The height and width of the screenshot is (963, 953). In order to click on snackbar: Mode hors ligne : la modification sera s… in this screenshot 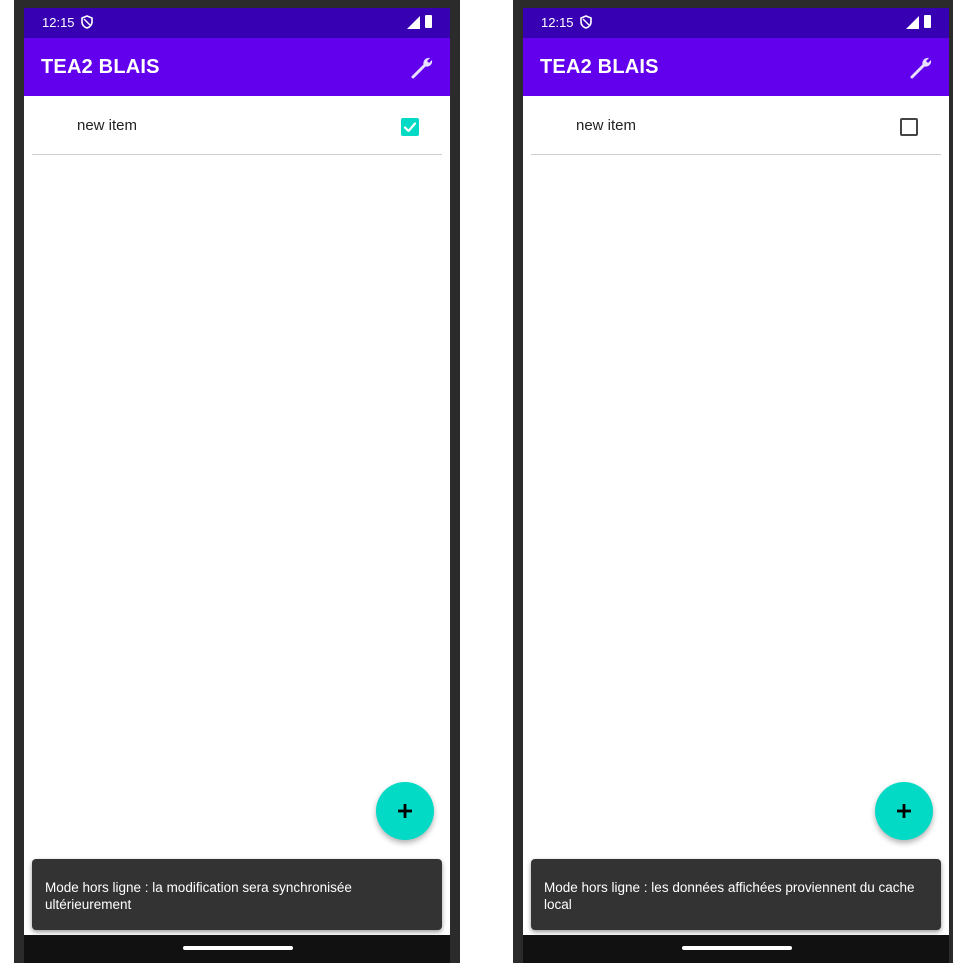, I will do `click(237, 894)`.